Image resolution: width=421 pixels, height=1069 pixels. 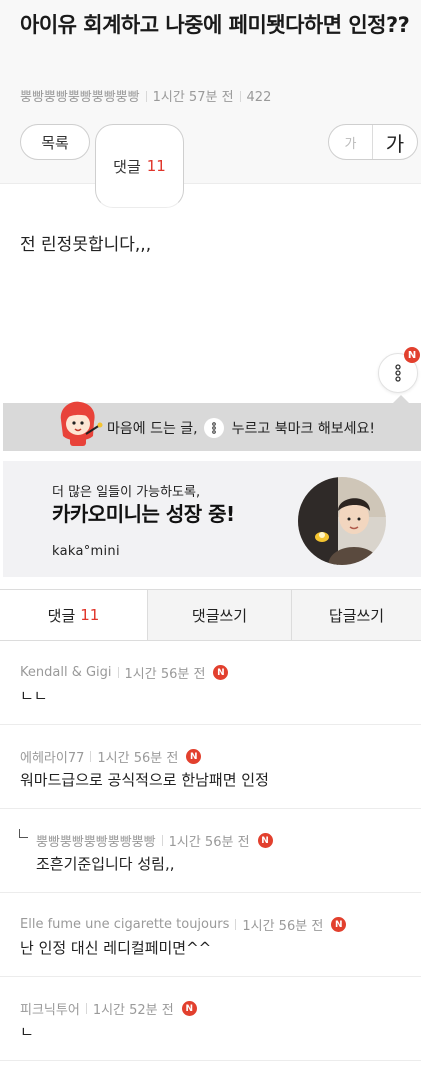 I want to click on font-size-toggle: 가 가, so click(x=373, y=142).